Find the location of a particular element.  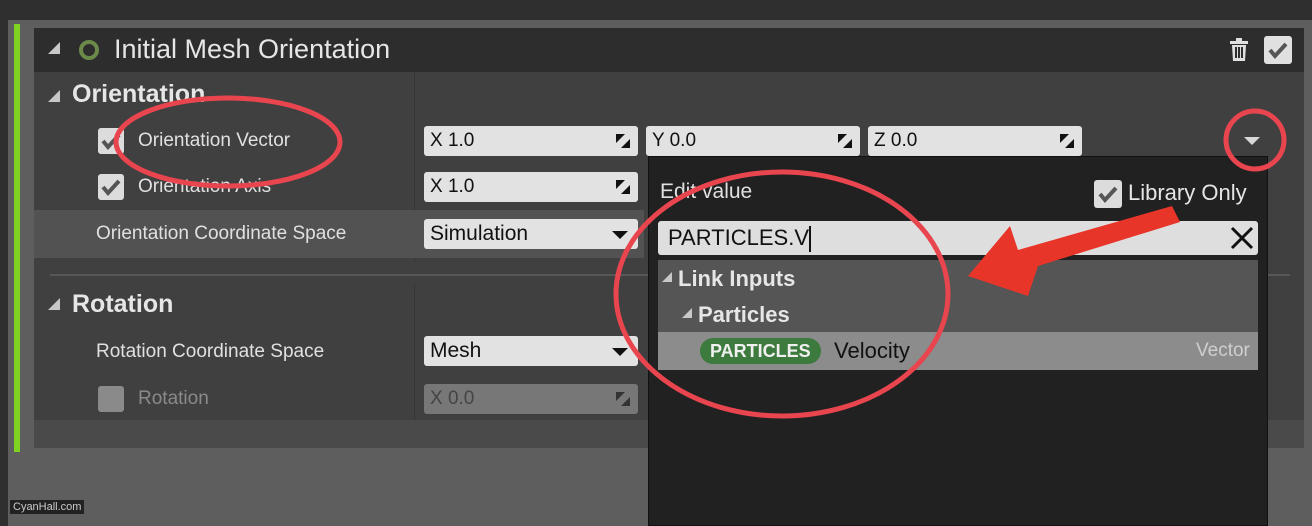

library-only-label: Library Only is located at coordinates (1187, 192).